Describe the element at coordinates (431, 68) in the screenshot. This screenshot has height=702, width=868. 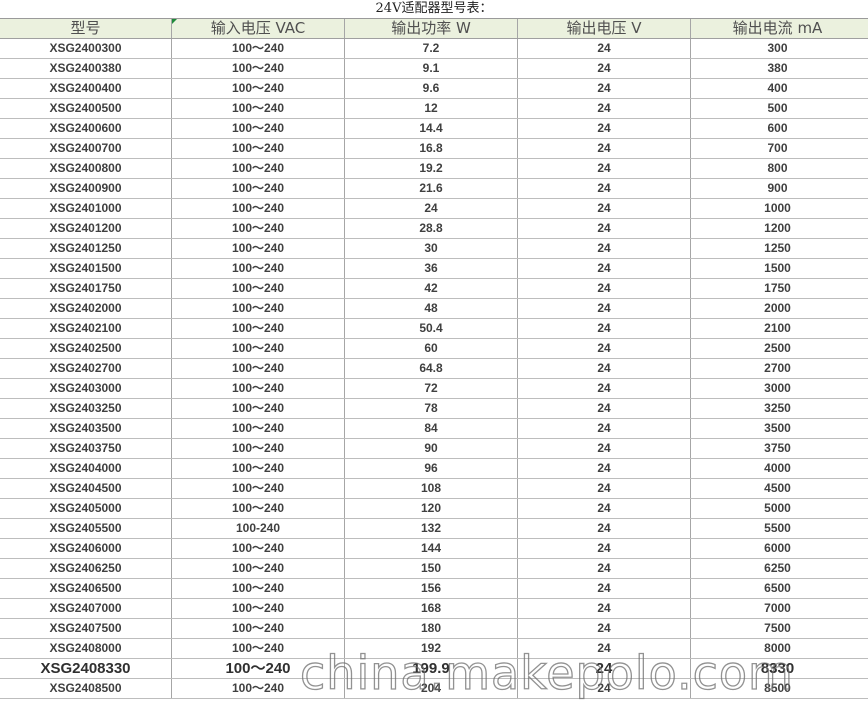
I see `cell-output-power: 9.1` at that location.